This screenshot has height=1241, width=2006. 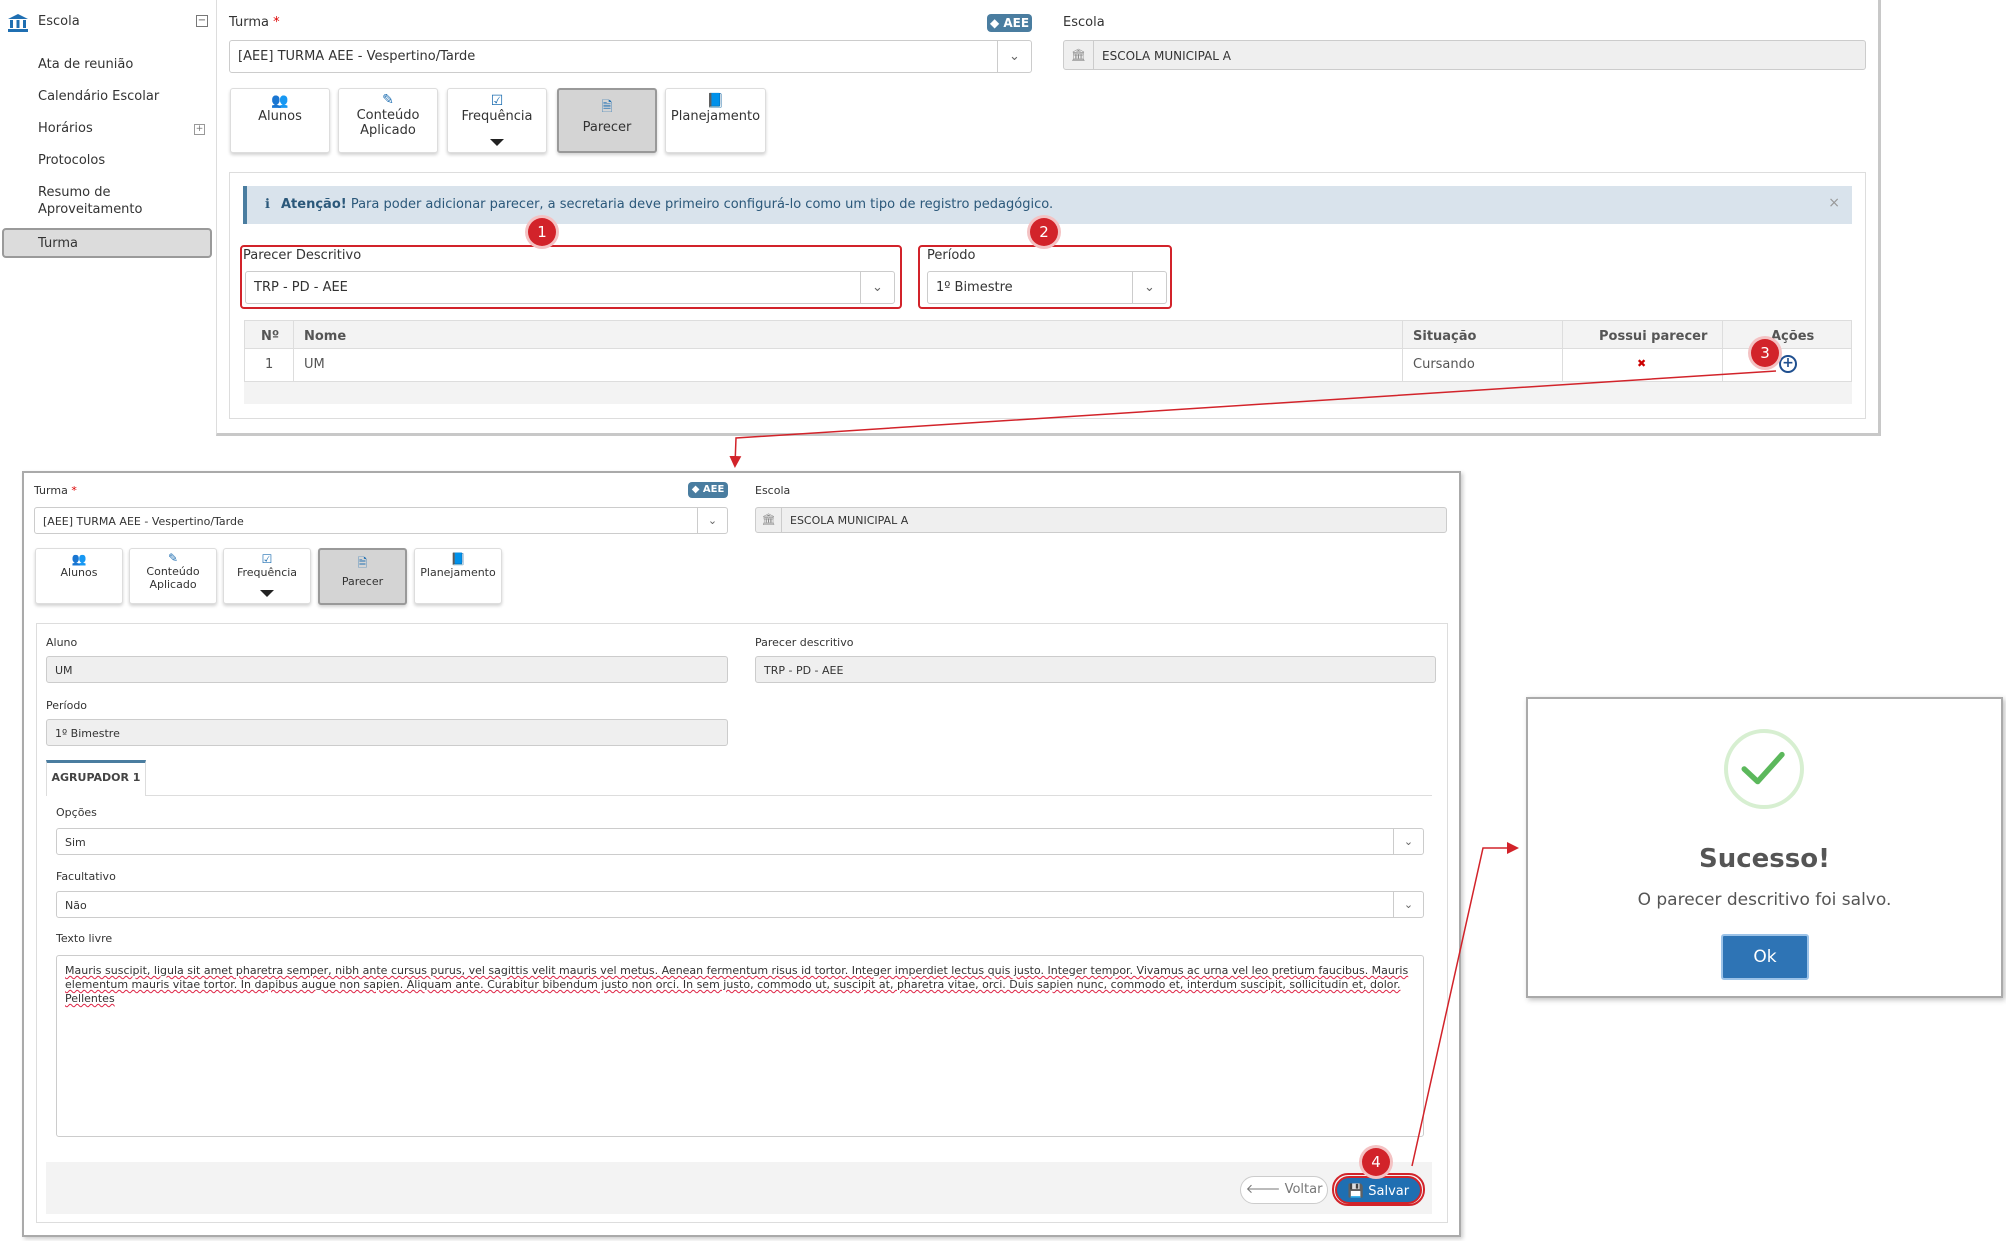 I want to click on ok-button: Ok, so click(x=1765, y=957).